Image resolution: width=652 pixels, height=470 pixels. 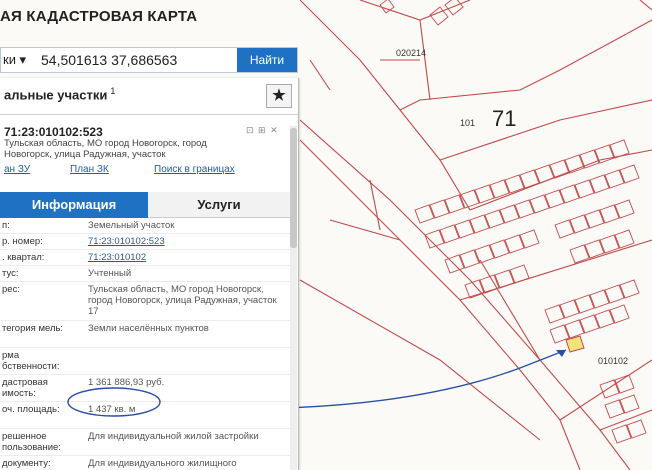 I want to click on parcel-links: ан ЗУ План ЗК Поиск в границах, so click(x=149, y=175).